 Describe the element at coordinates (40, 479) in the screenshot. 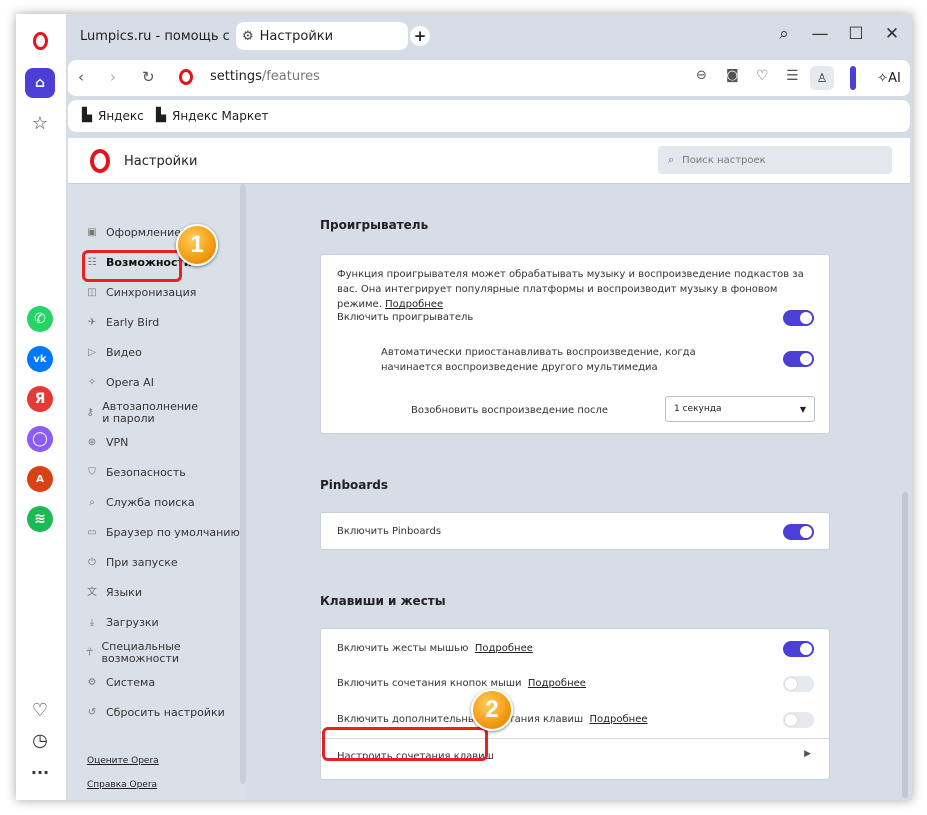

I see `translate-icon: A` at that location.